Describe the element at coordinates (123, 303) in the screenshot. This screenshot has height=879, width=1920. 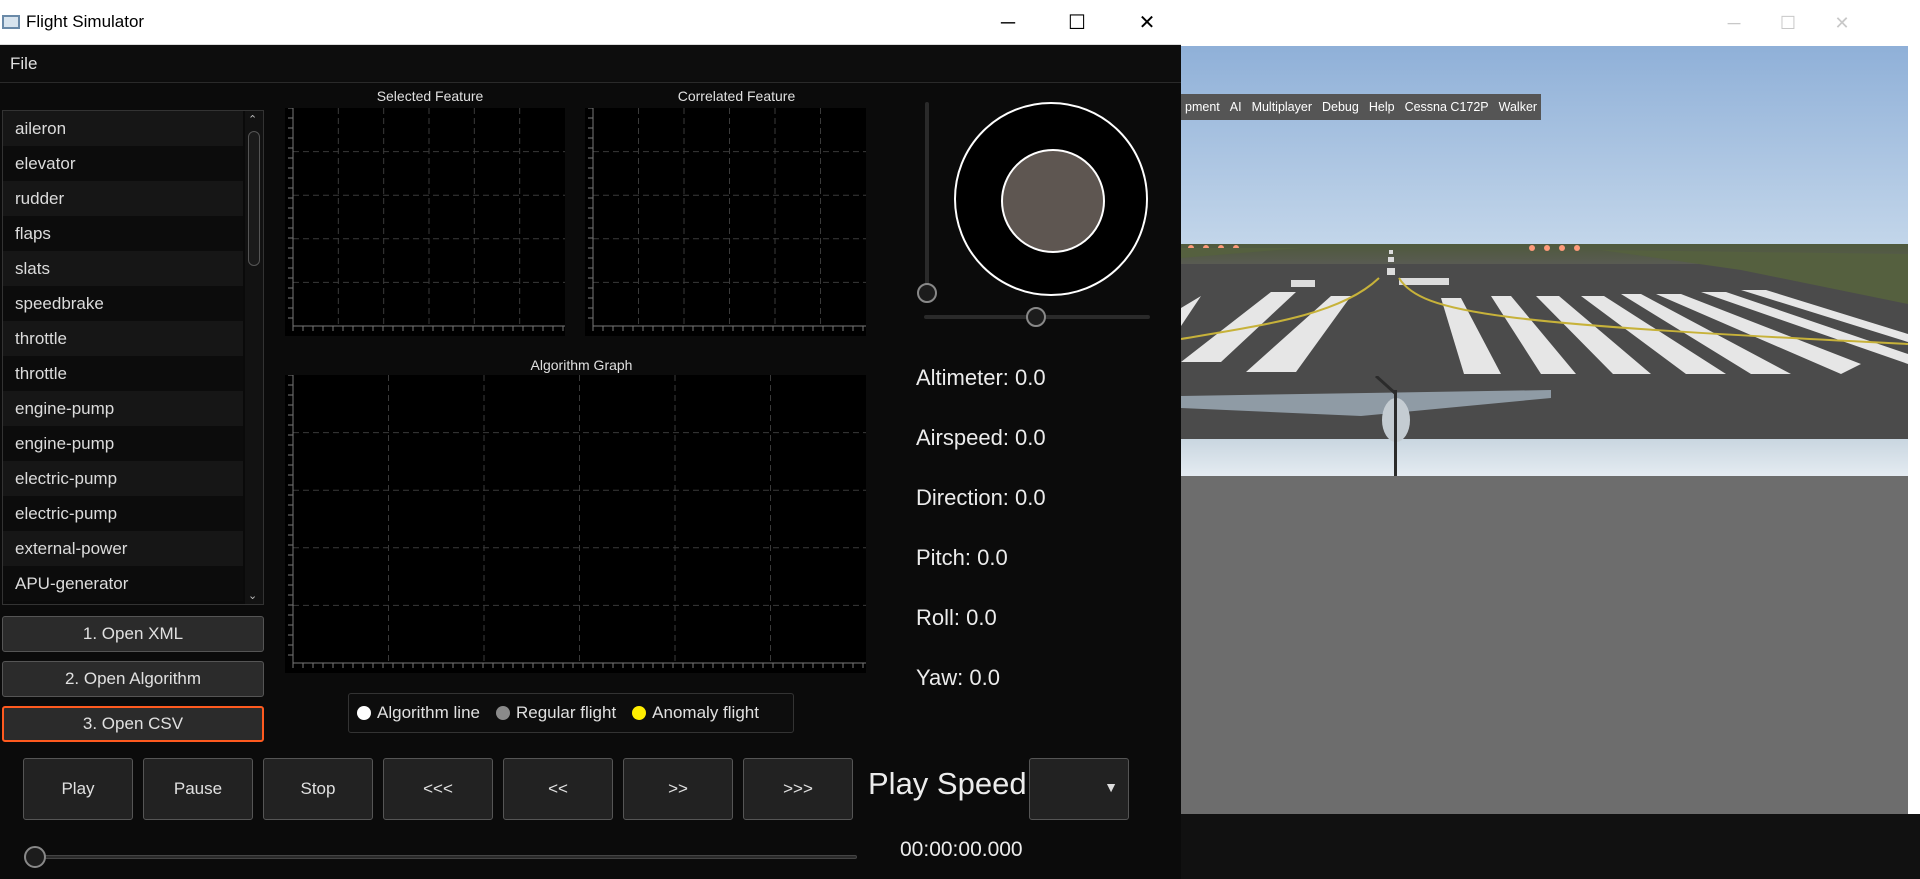
I see `list-item: speedbrake` at that location.